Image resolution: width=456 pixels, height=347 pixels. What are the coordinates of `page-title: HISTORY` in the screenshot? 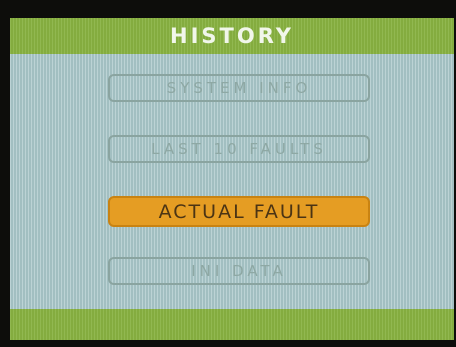 It's located at (232, 36).